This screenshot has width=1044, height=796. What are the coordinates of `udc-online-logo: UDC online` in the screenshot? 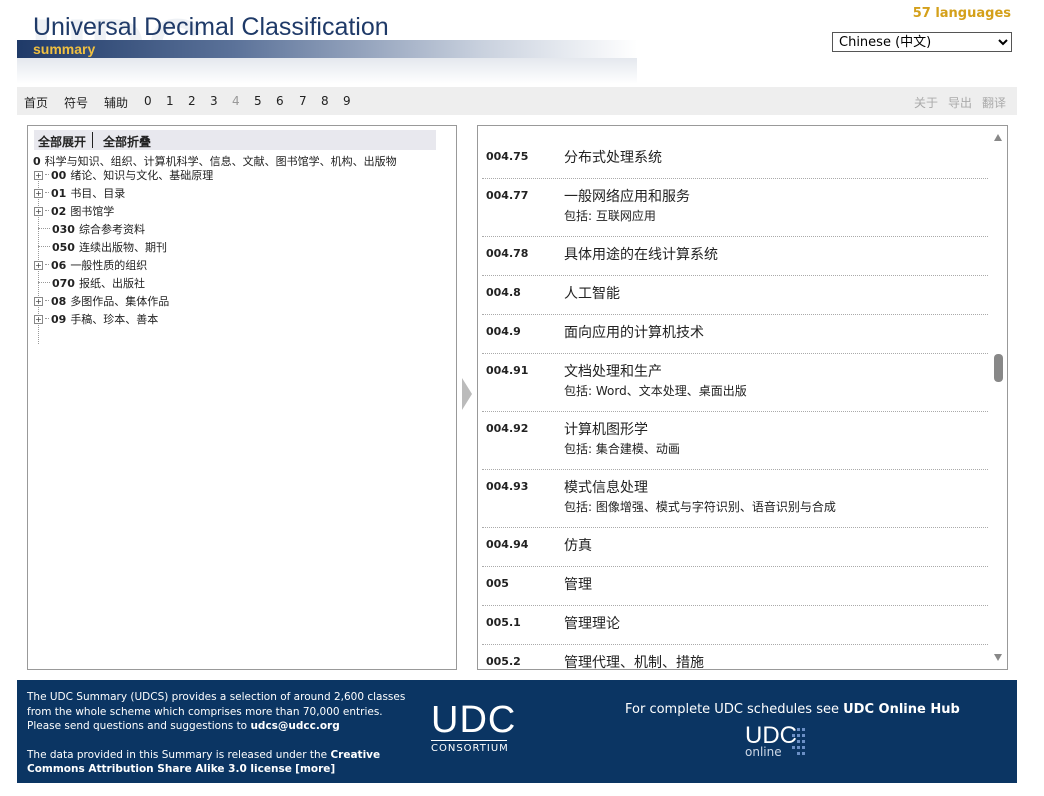 It's located at (780, 742).